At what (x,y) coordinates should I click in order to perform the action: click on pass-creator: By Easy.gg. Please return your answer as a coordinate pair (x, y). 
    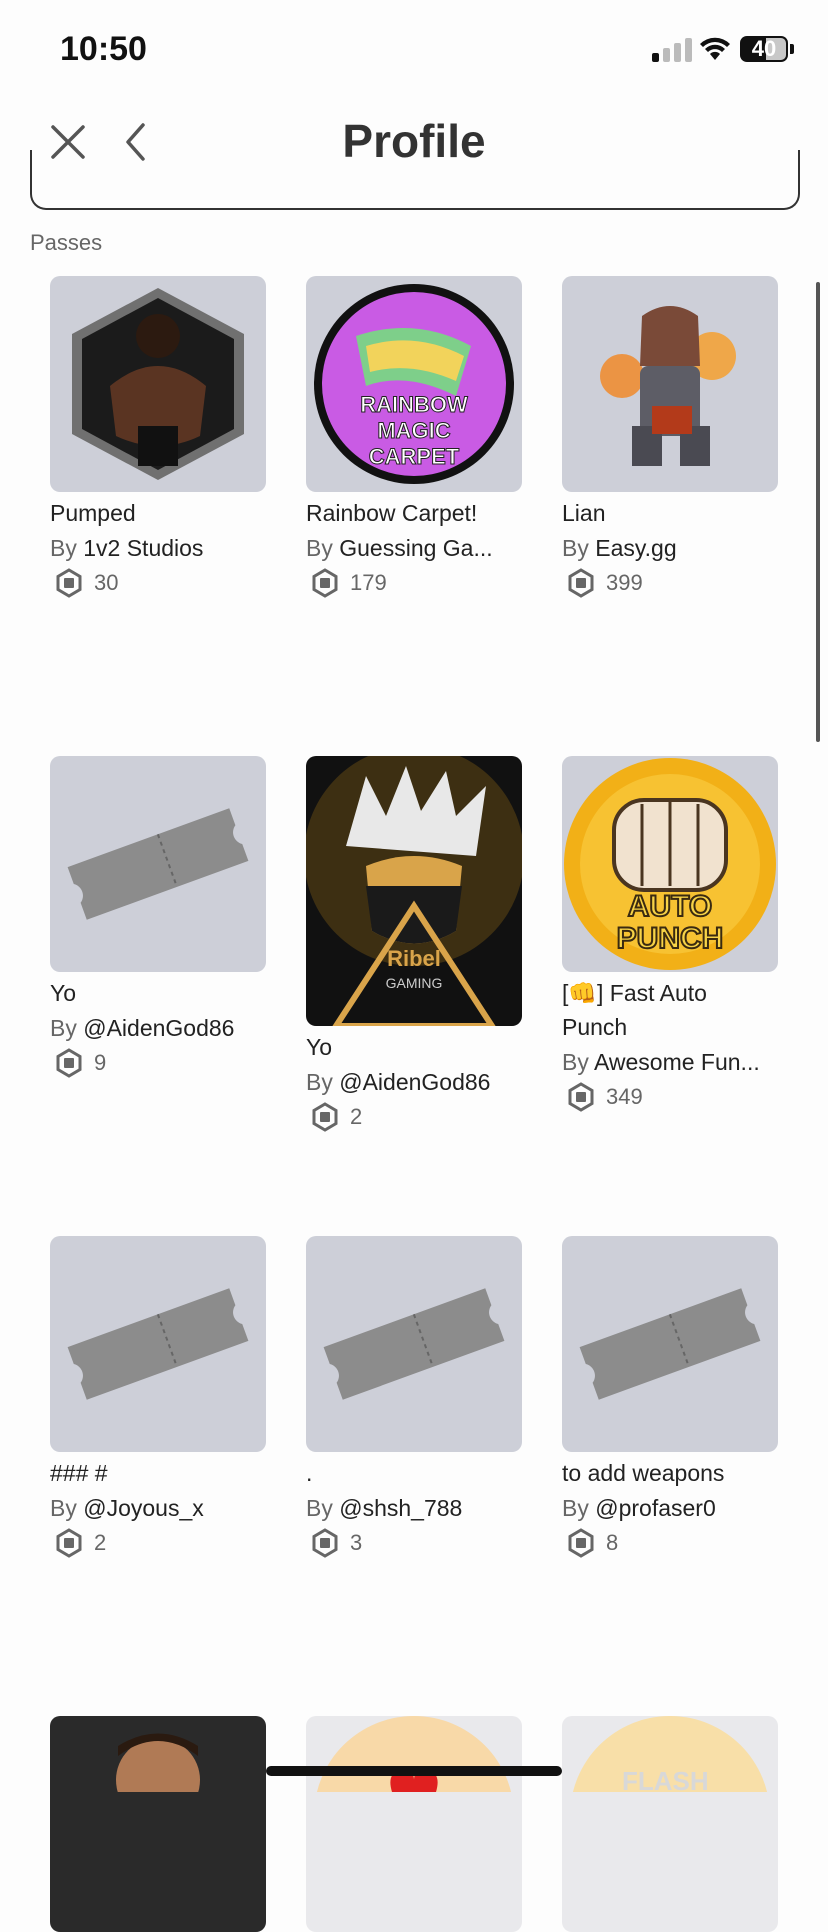
    Looking at the image, I should click on (619, 548).